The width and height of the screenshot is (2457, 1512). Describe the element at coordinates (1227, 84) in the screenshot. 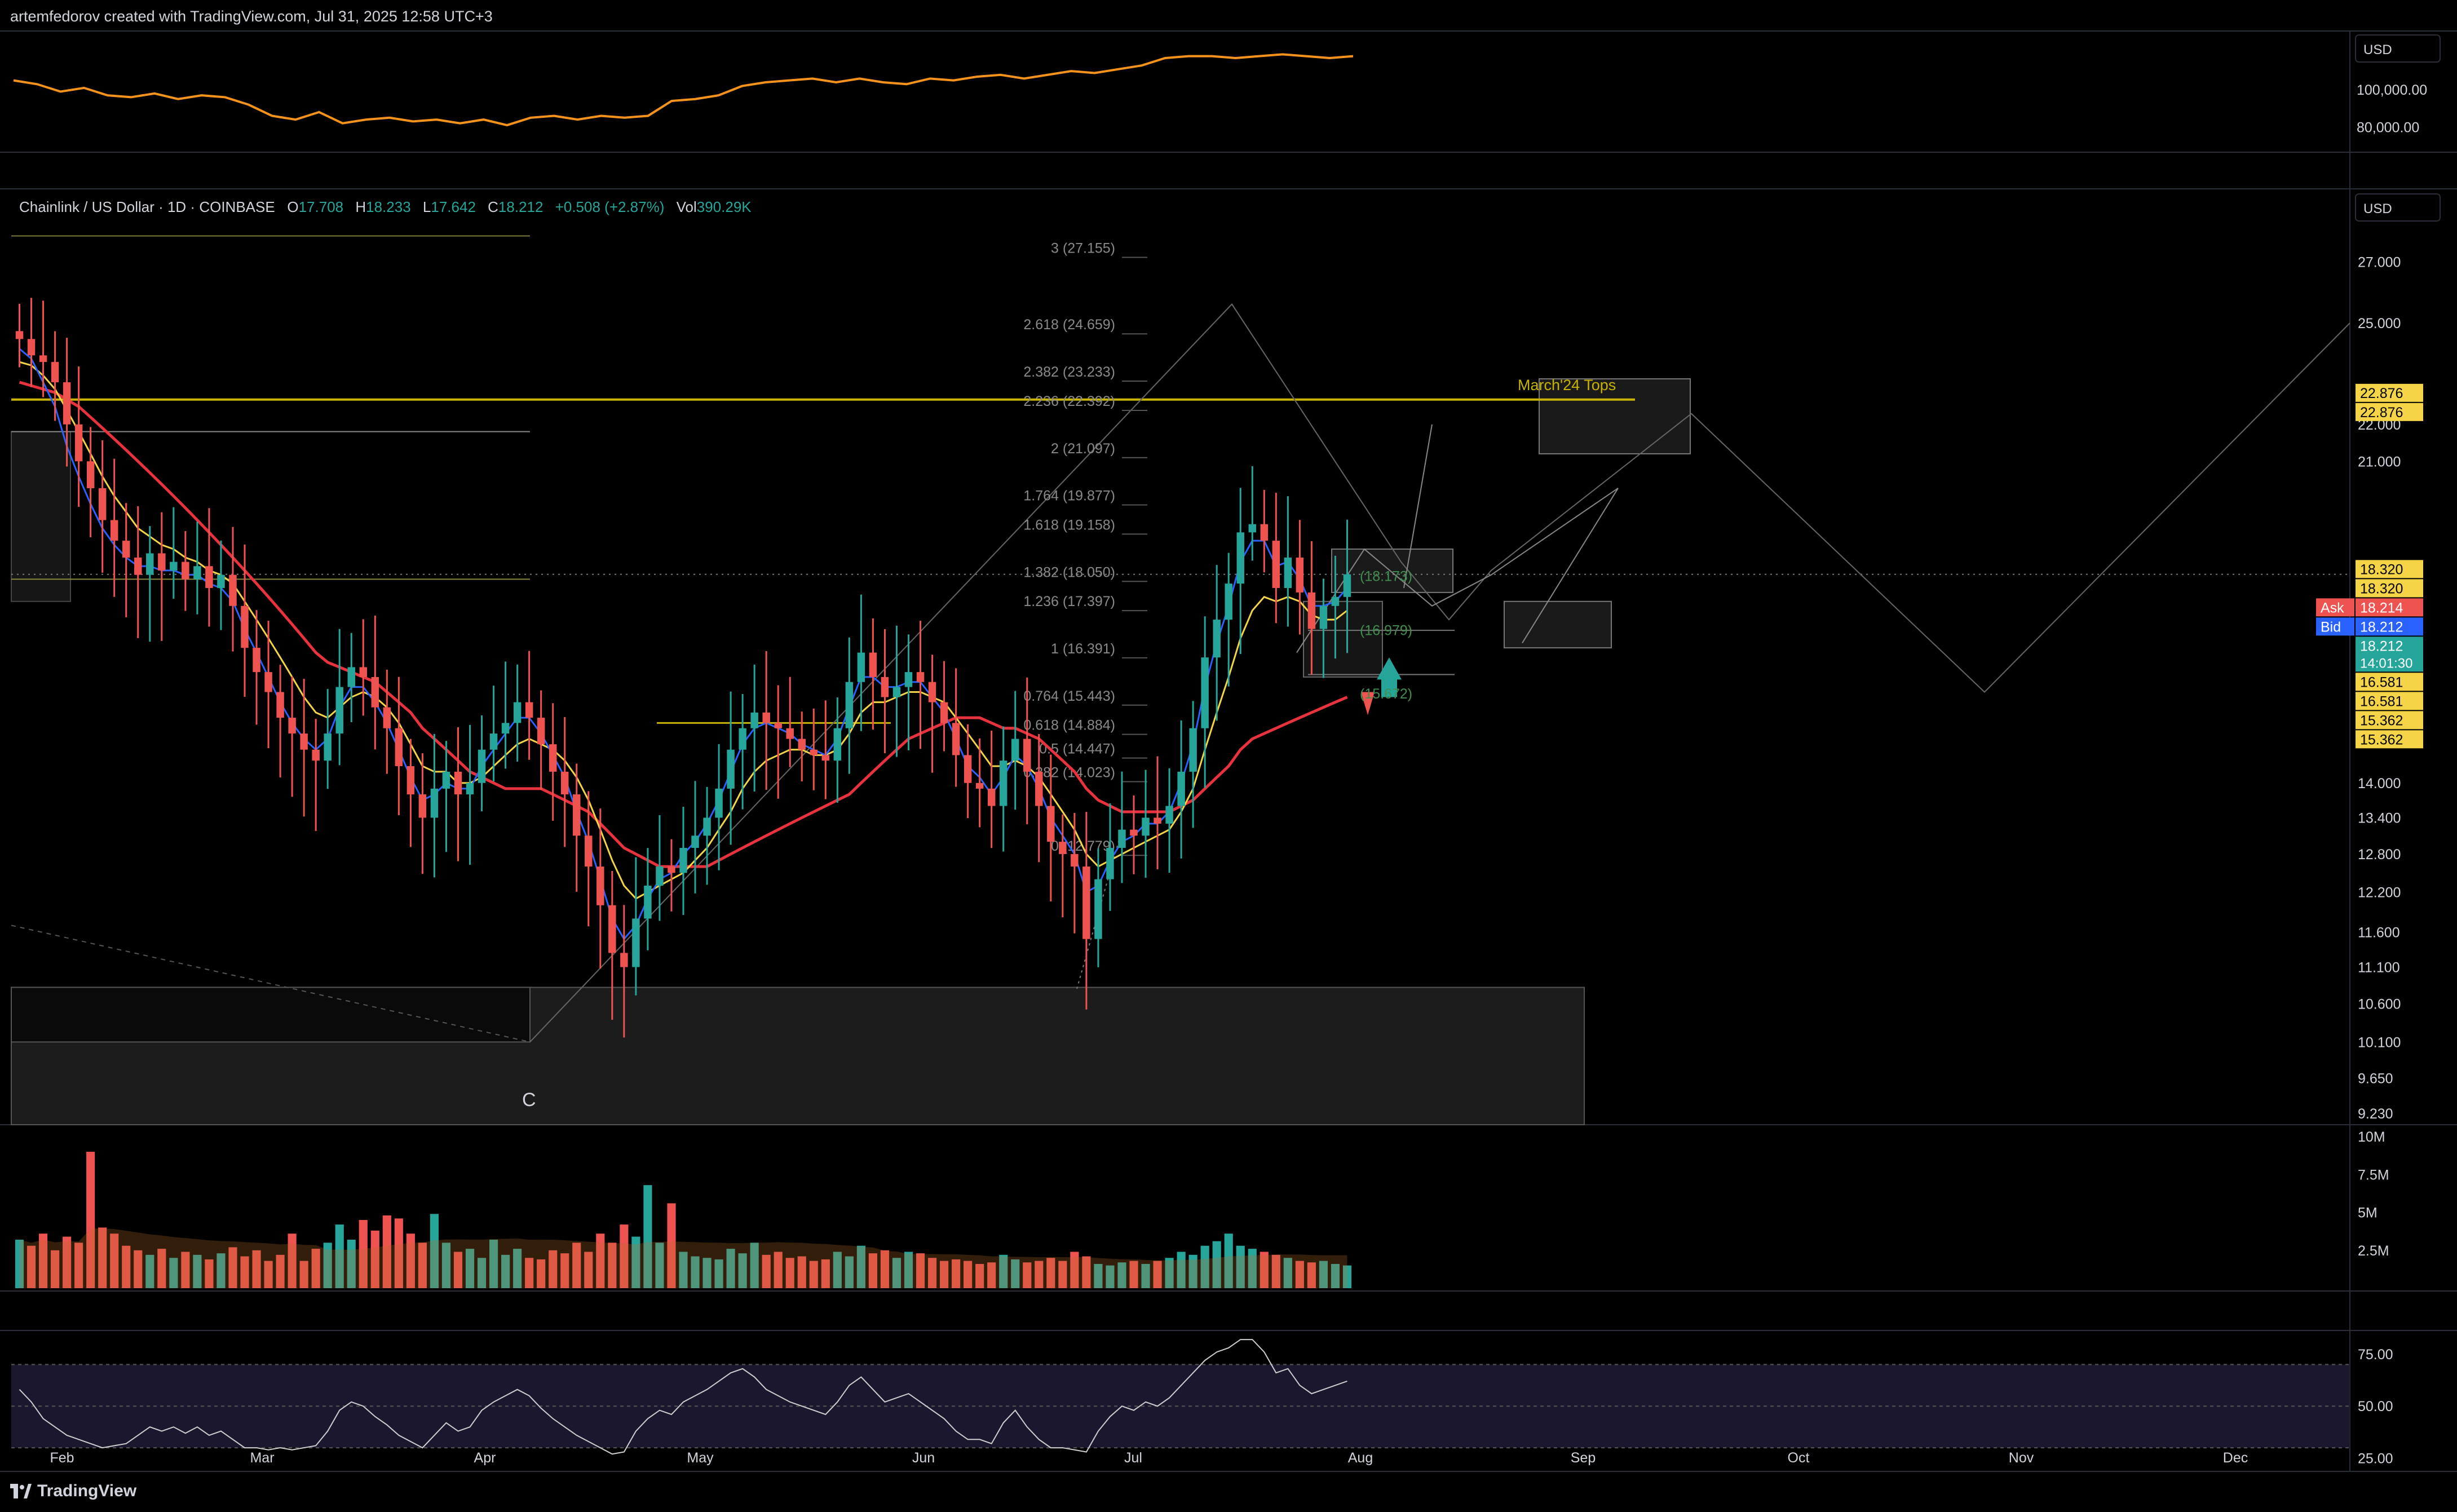

I see `btc-pane: USD 100,000.00 80,000.00` at that location.